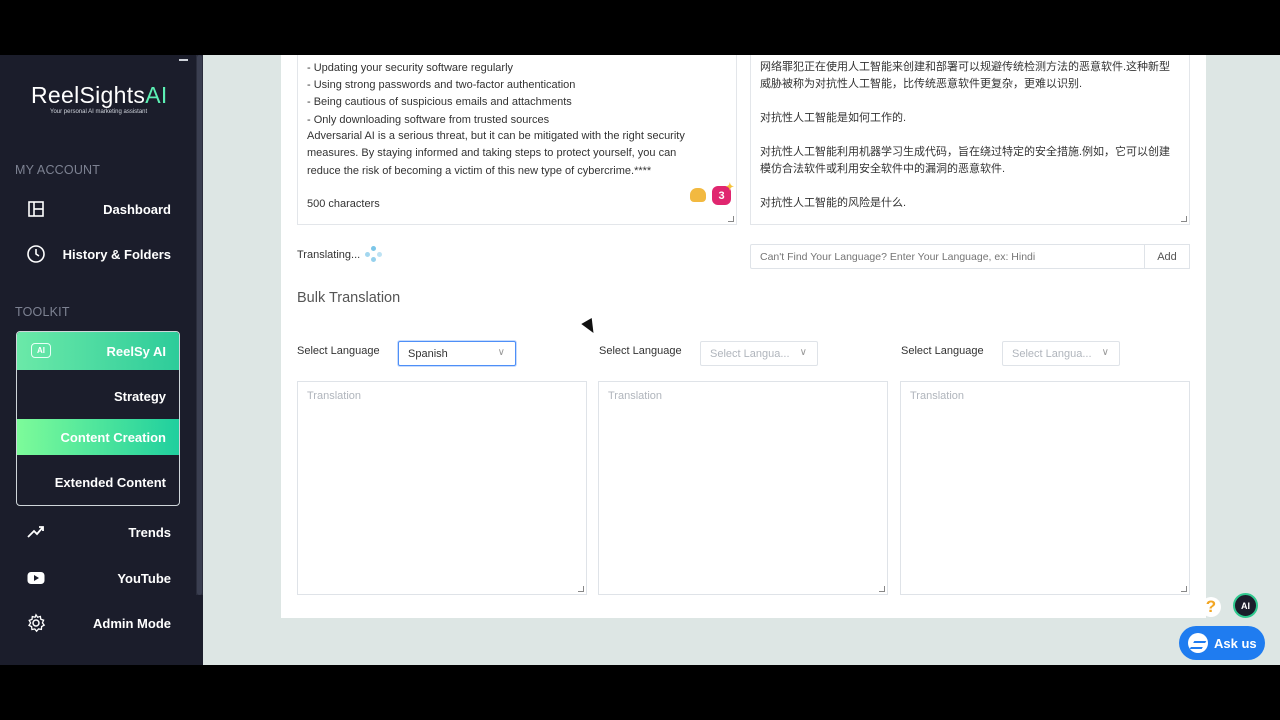 This screenshot has height=720, width=1280. Describe the element at coordinates (921, 84) in the screenshot. I see `target-line: 威胁被称为对抗性人工智能，比传统恶意软件更复杂，更难以识别.` at that location.